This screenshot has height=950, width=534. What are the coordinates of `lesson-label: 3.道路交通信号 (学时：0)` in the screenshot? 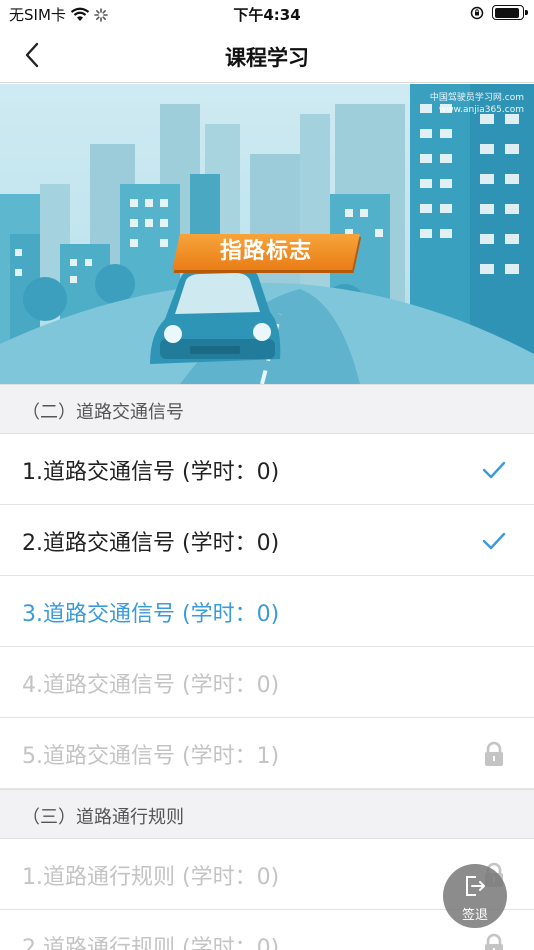 It's located at (151, 614).